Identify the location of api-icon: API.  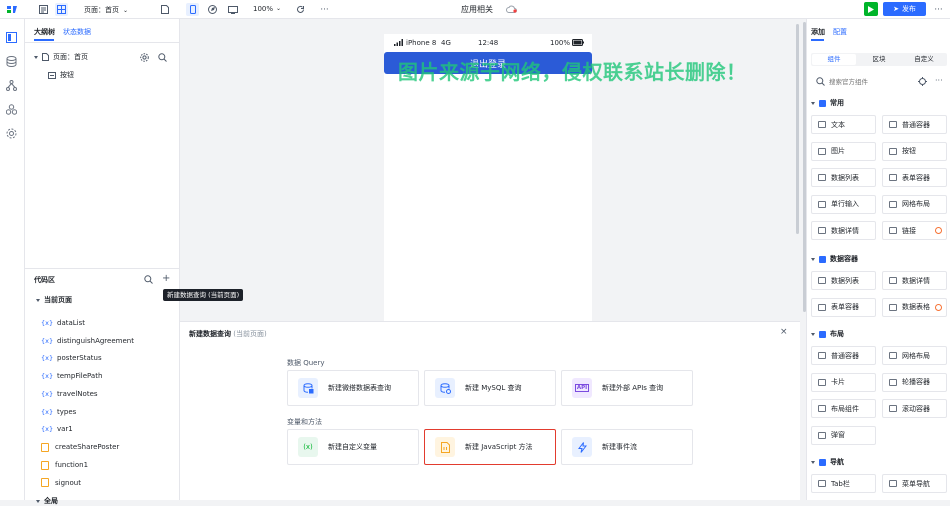
(582, 388).